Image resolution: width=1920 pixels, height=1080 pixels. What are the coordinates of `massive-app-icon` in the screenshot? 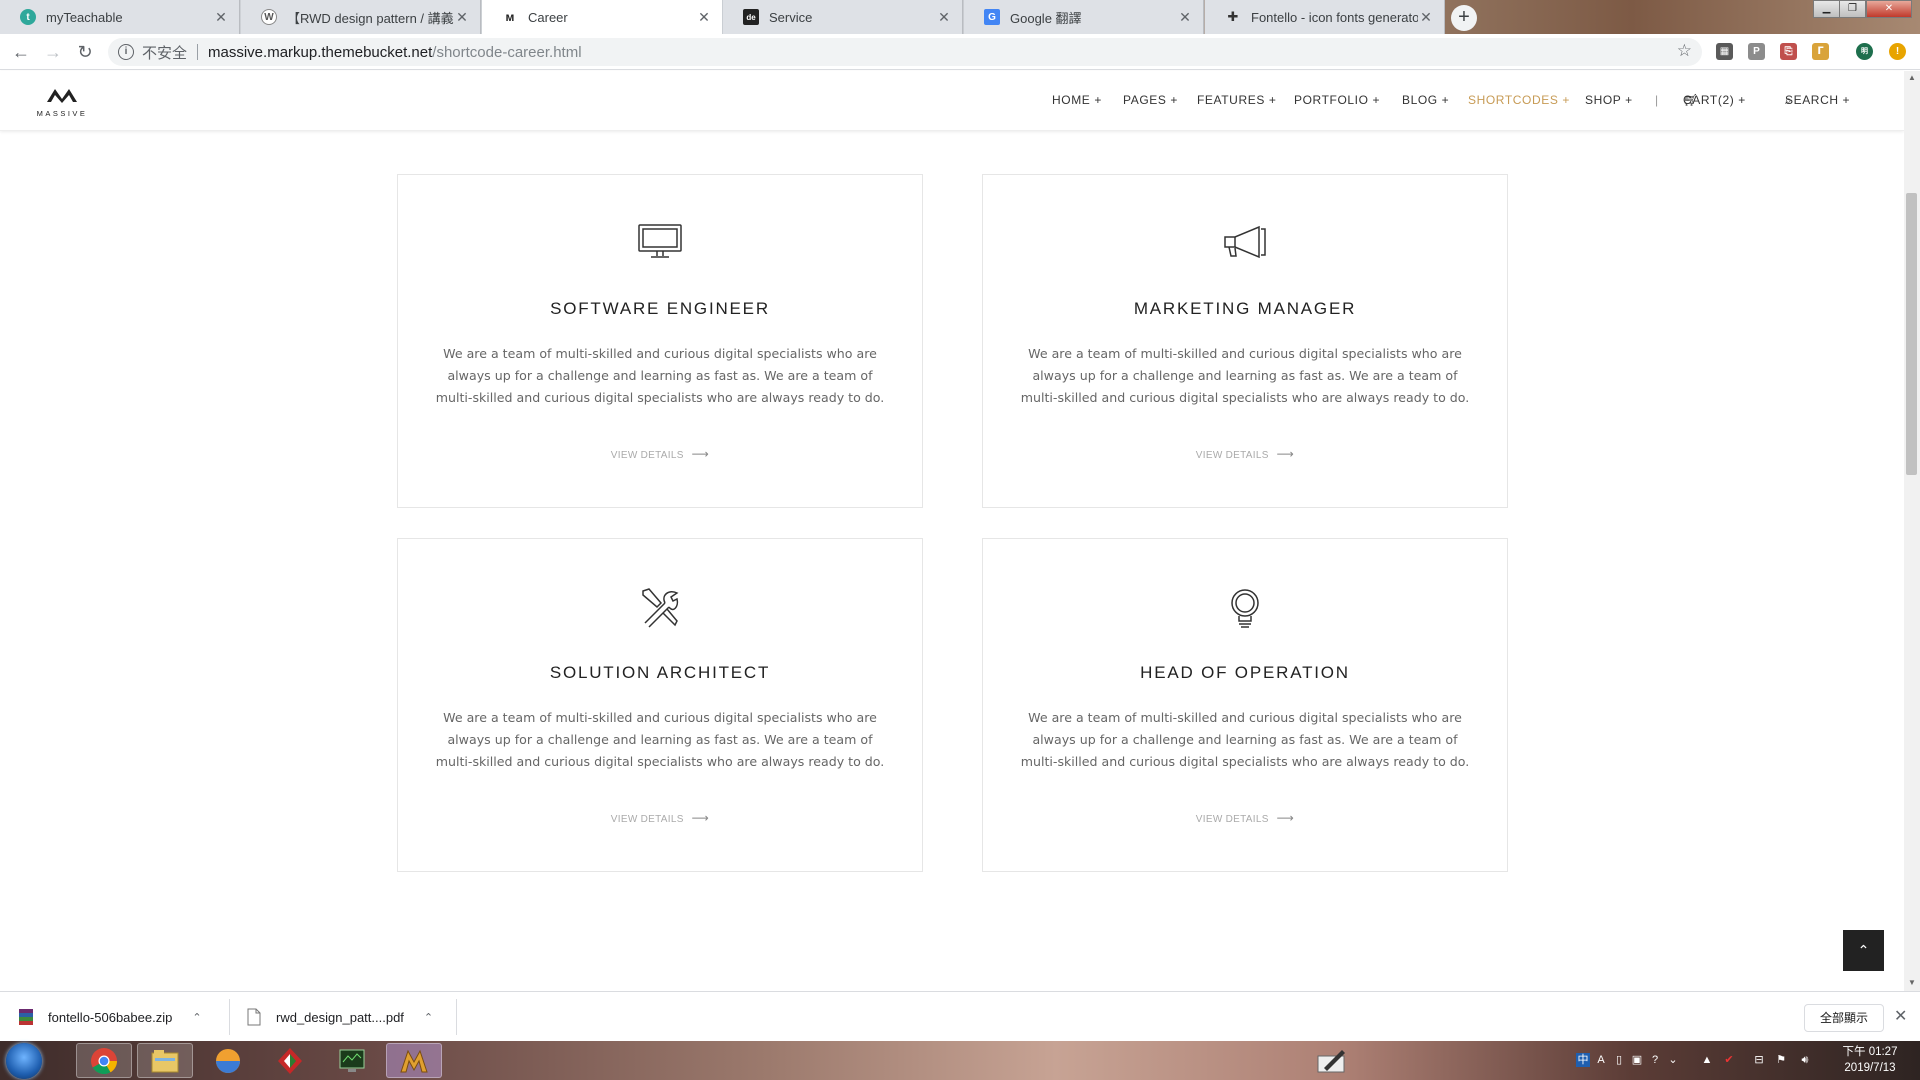 It's located at (414, 1060).